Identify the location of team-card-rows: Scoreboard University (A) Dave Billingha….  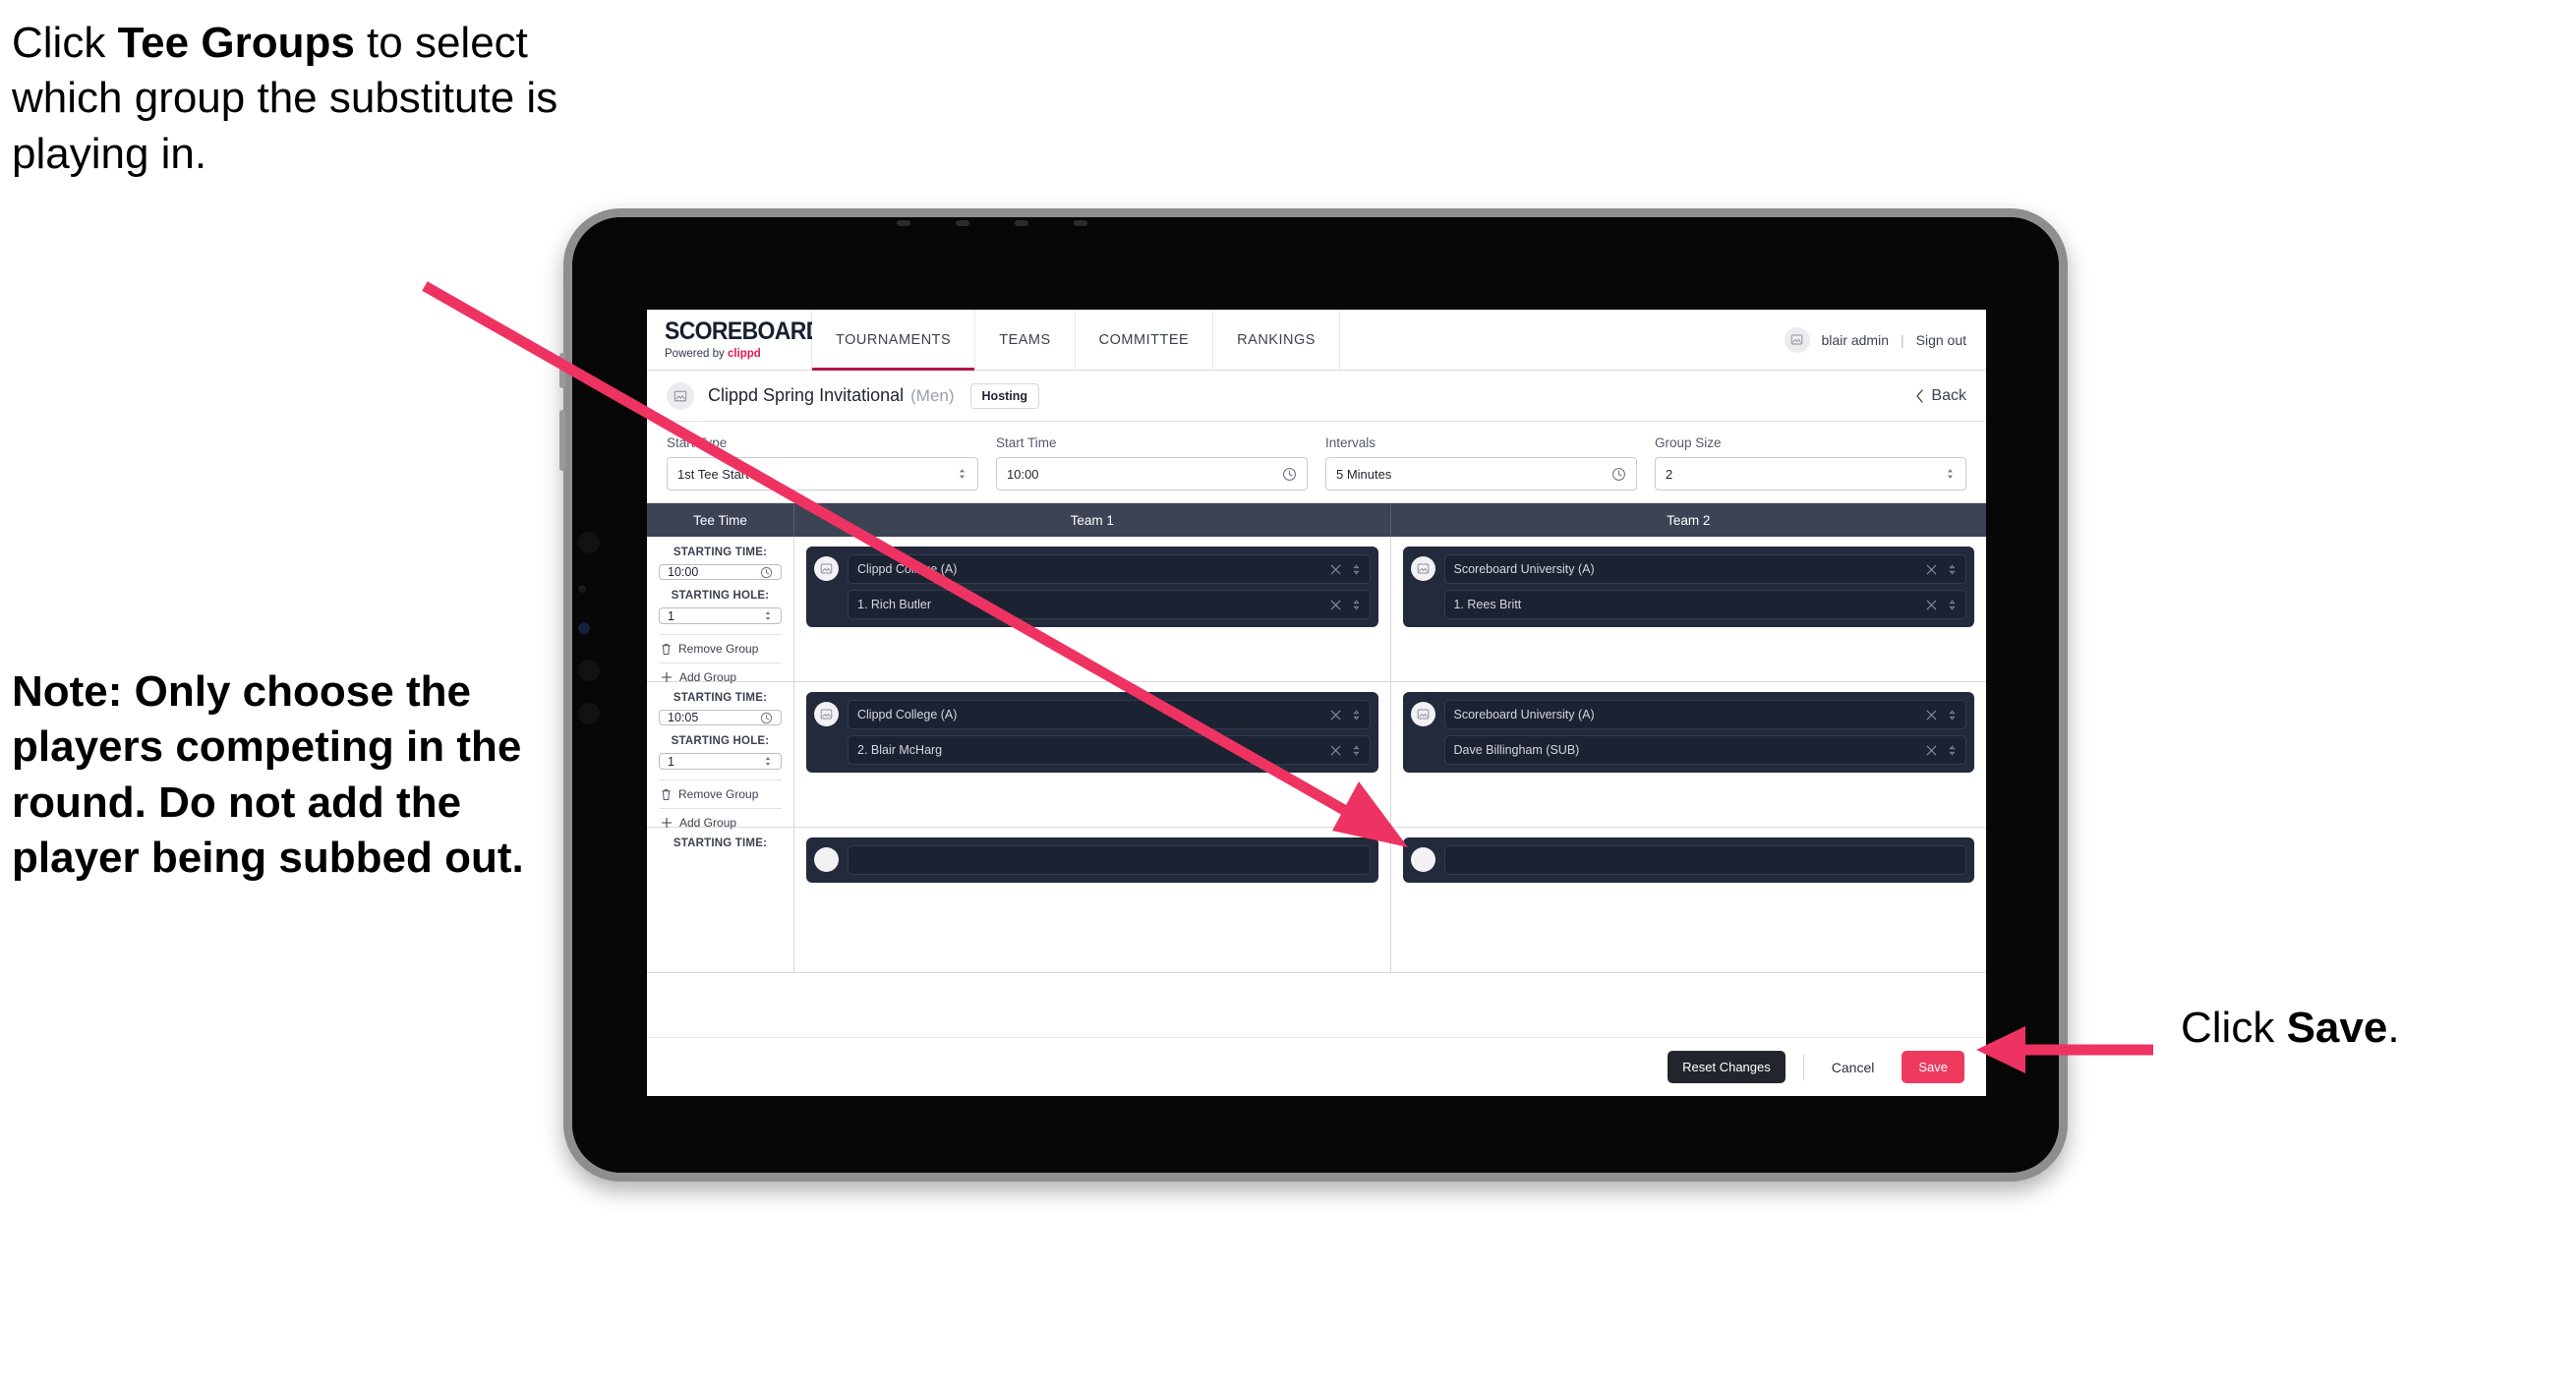
(1704, 732).